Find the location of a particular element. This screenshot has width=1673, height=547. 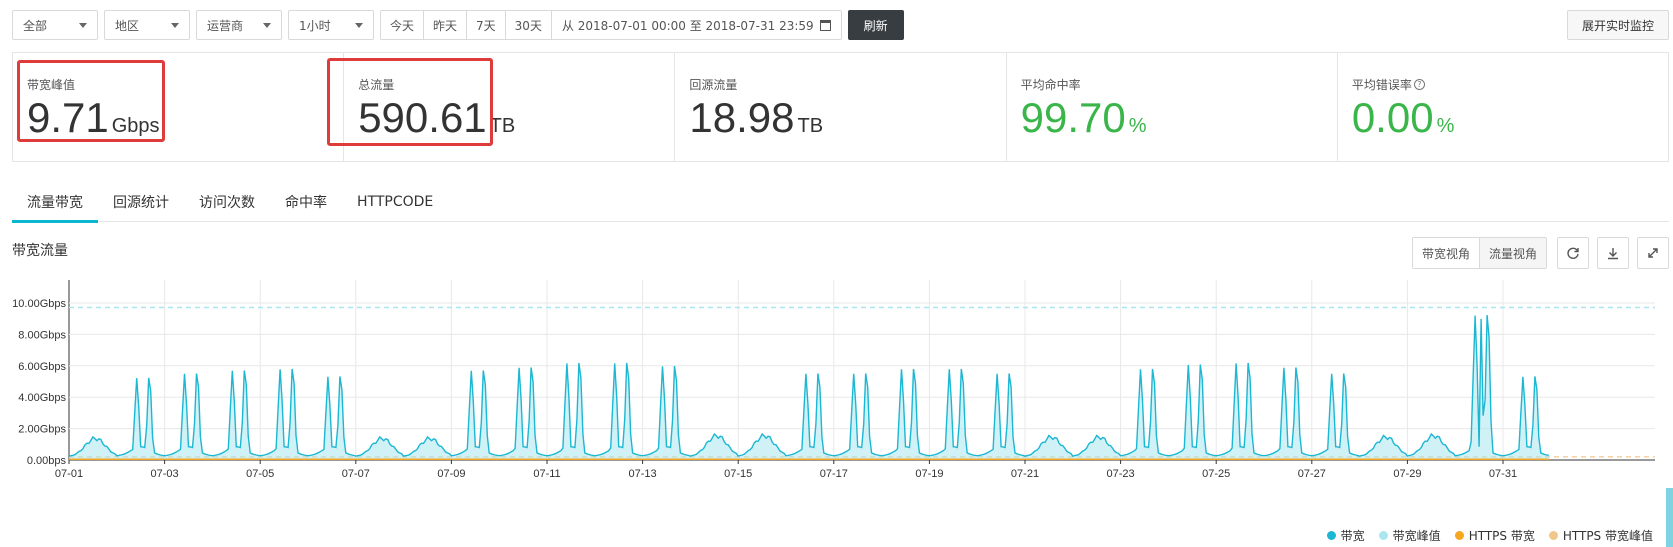

y-tick-label: 4.00Gbps is located at coordinates (42, 398).